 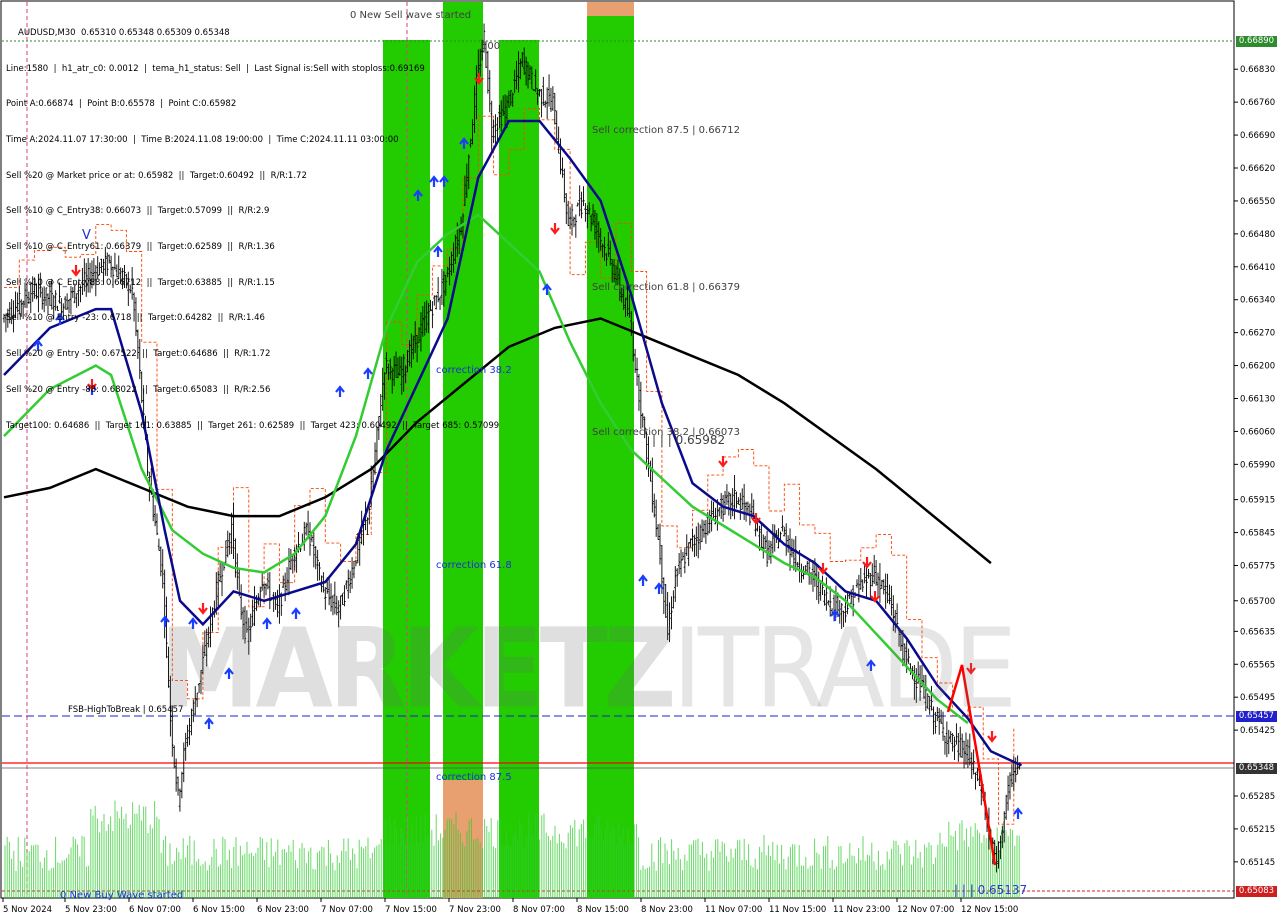 What do you see at coordinates (925, 910) in the screenshot?
I see `x-tick-label: 12 Nov 07:00` at bounding box center [925, 910].